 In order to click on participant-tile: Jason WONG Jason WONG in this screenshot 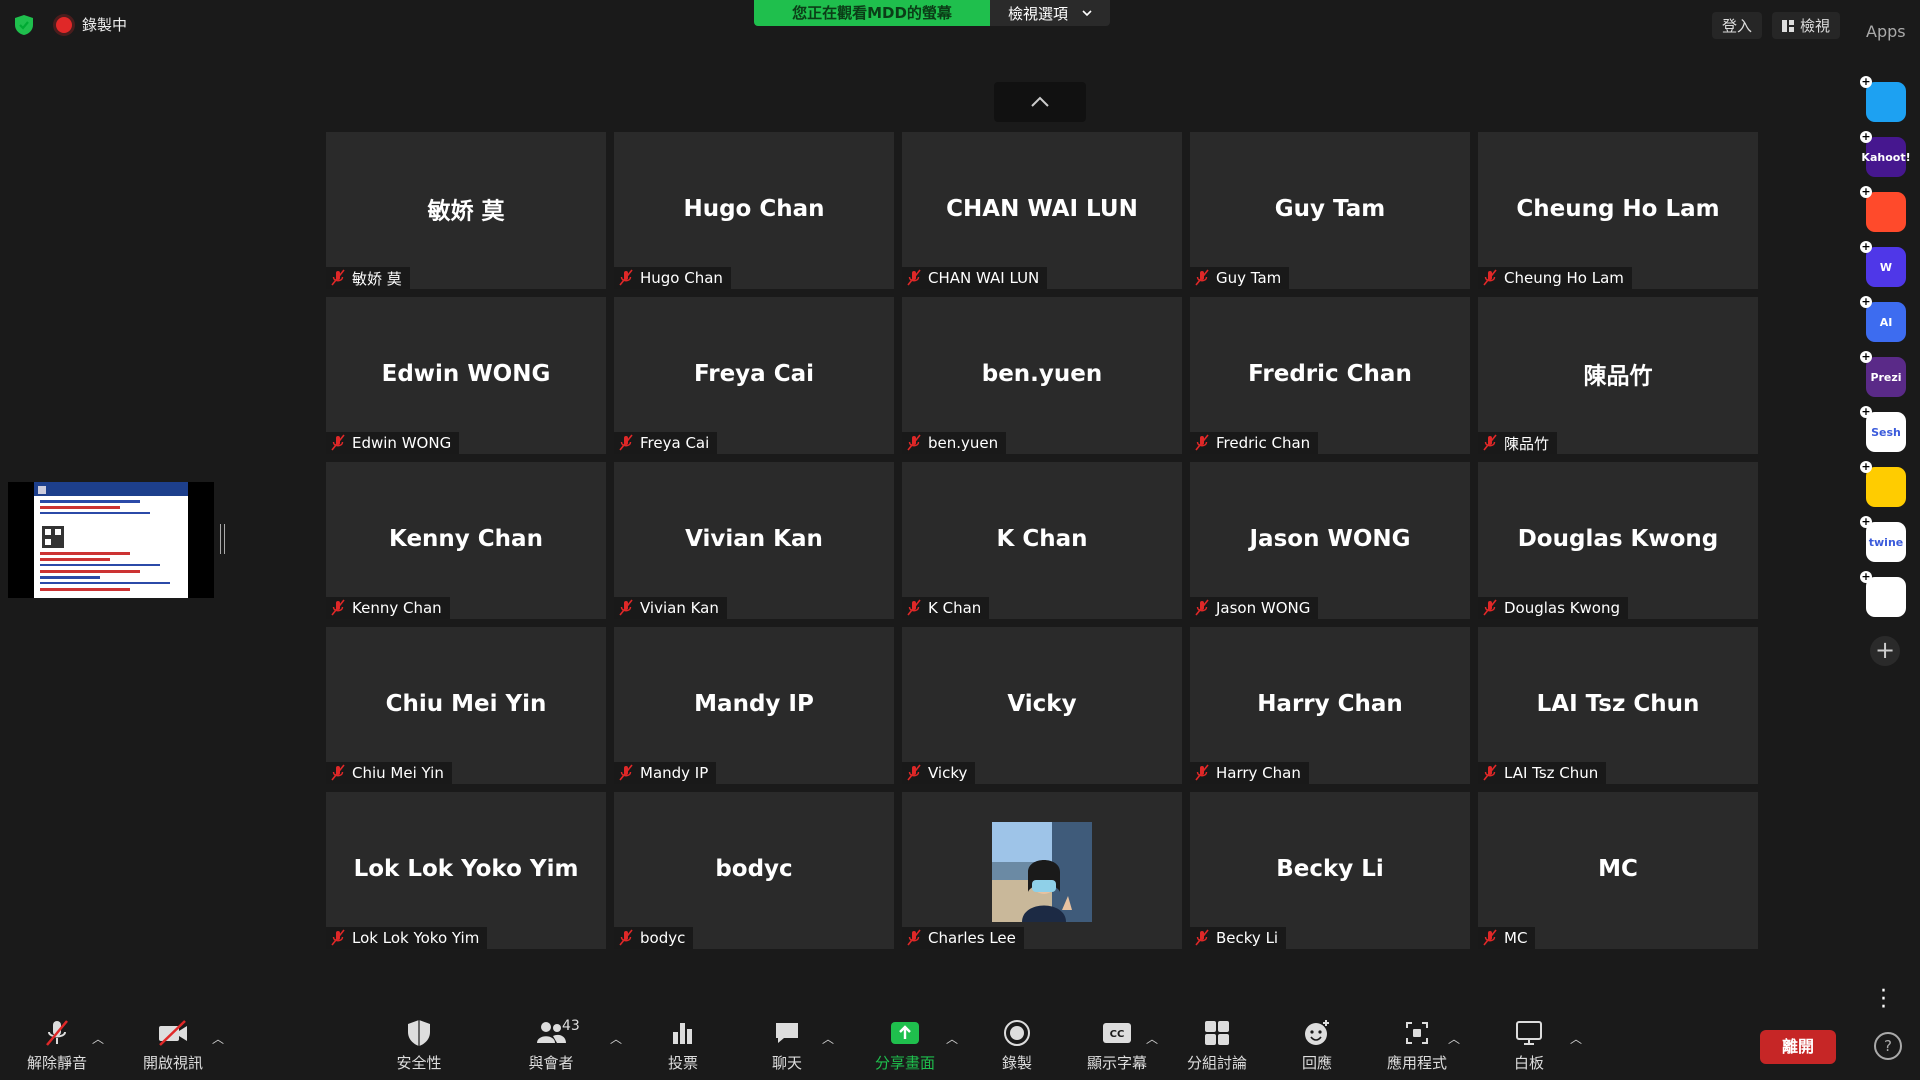, I will do `click(1330, 540)`.